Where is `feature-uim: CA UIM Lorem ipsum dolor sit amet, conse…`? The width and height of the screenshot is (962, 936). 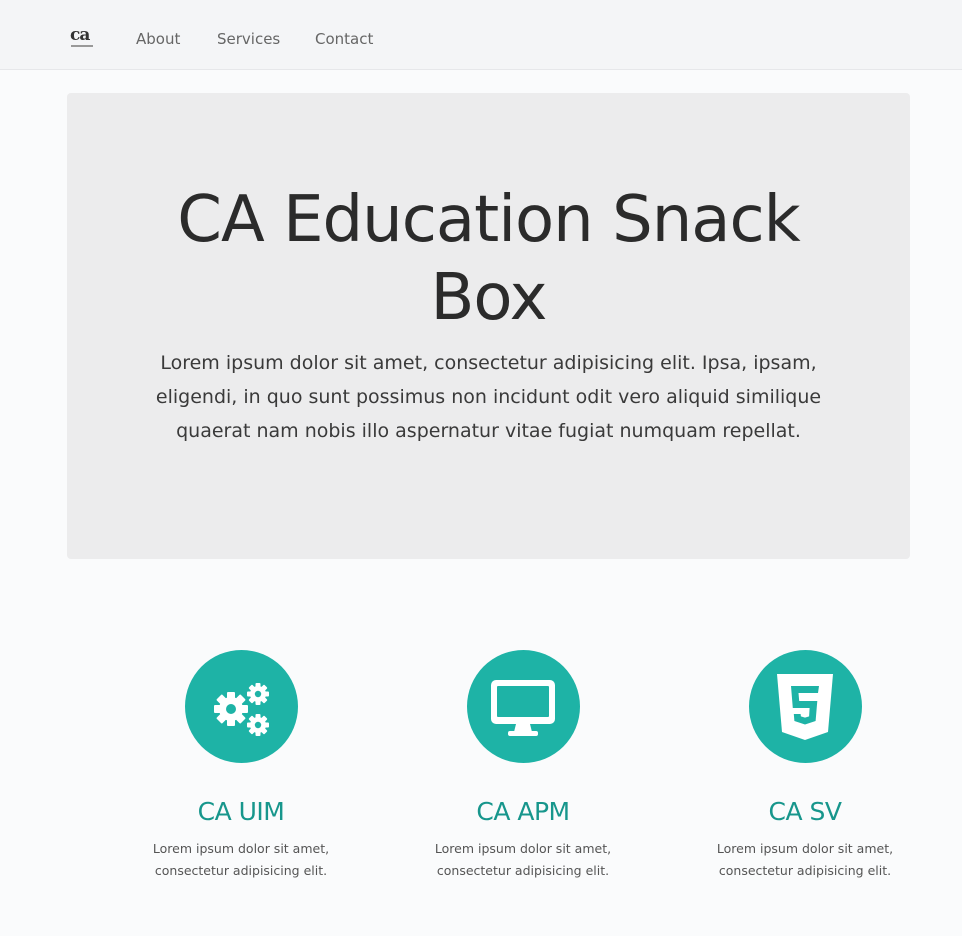 feature-uim: CA UIM Lorem ipsum dolor sit amet, conse… is located at coordinates (241, 766).